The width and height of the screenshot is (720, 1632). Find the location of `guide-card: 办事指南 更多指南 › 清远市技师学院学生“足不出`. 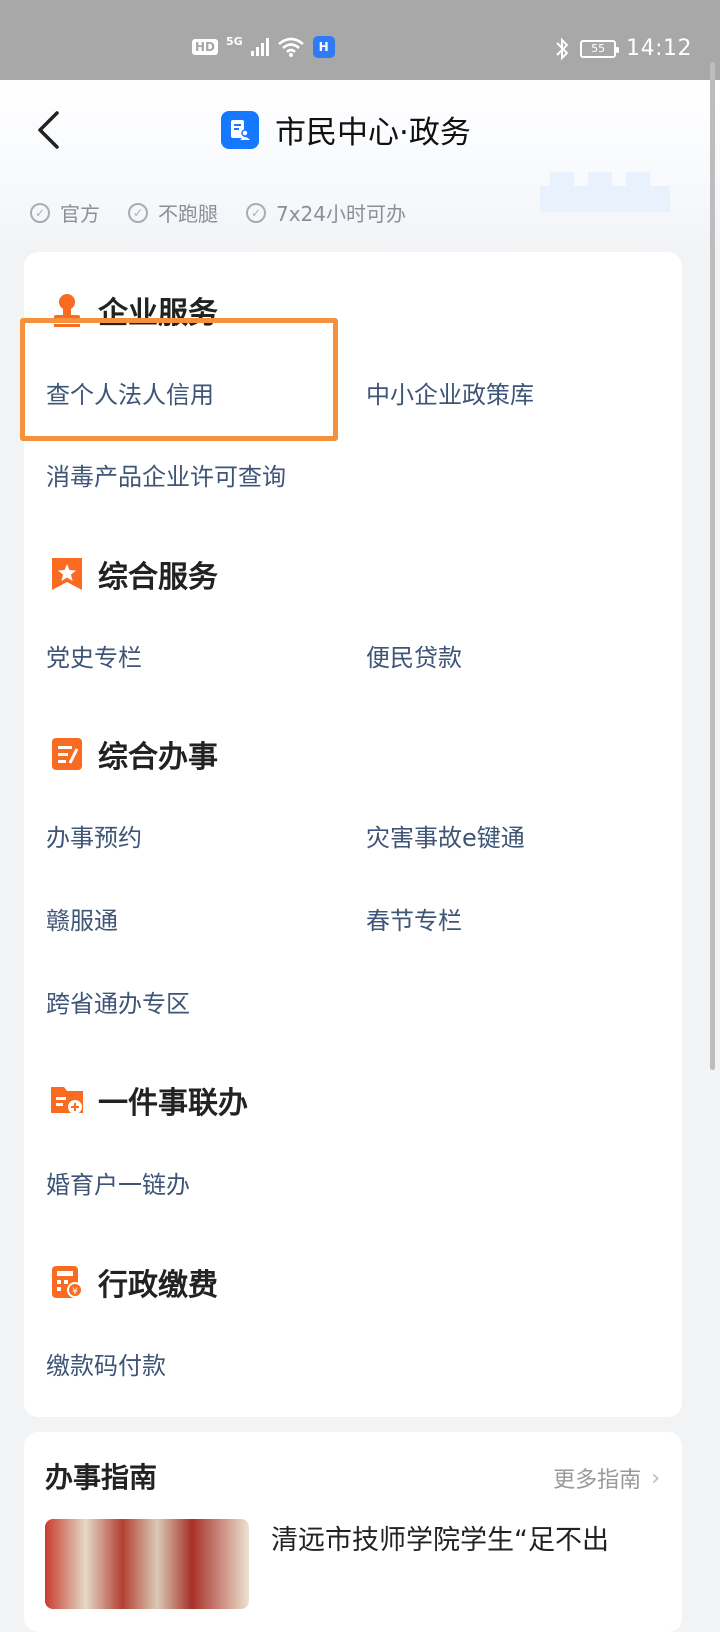

guide-card: 办事指南 更多指南 › 清远市技师学院学生“足不出 is located at coordinates (353, 1532).